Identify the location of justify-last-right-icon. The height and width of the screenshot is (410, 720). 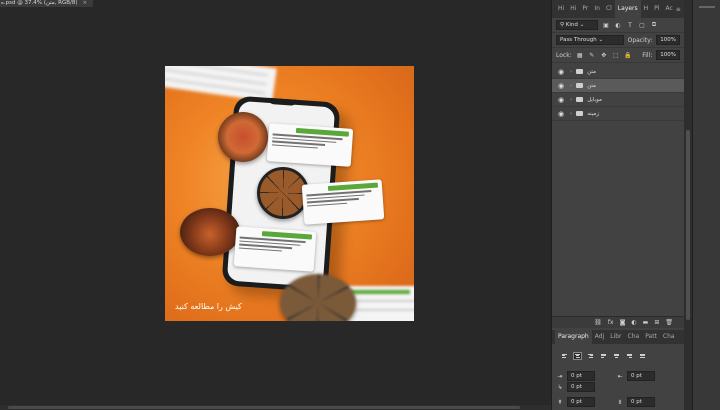
(629, 356).